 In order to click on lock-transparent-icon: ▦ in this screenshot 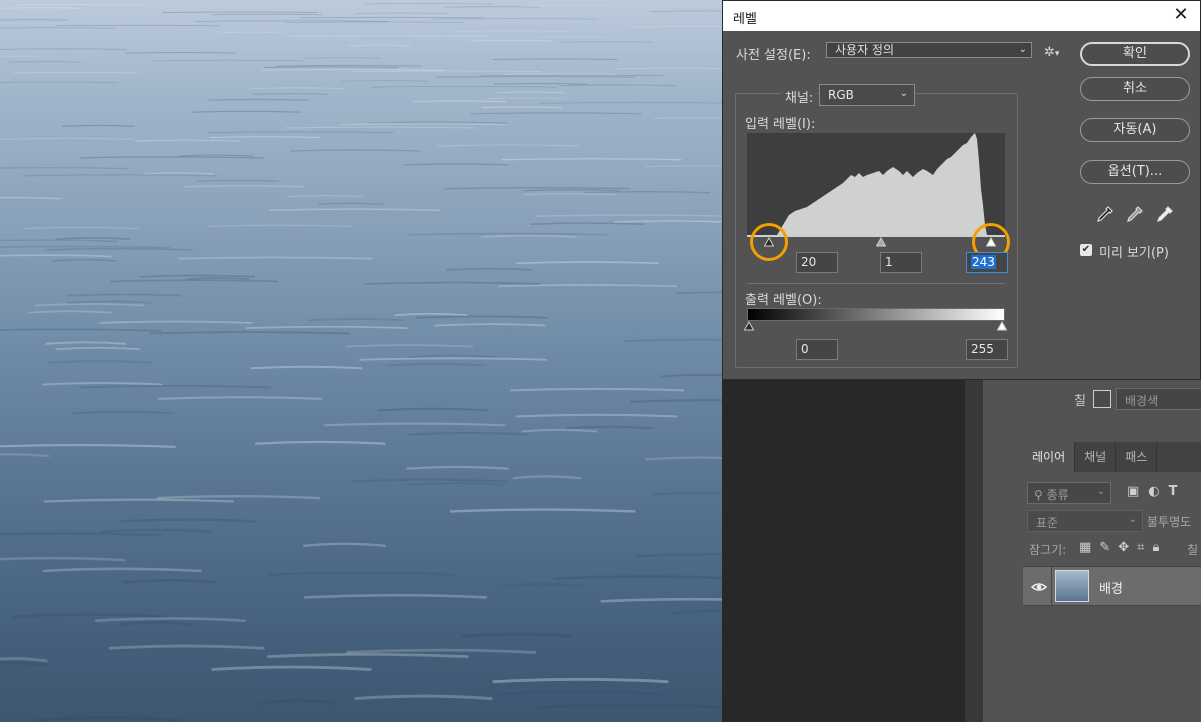, I will do `click(1085, 547)`.